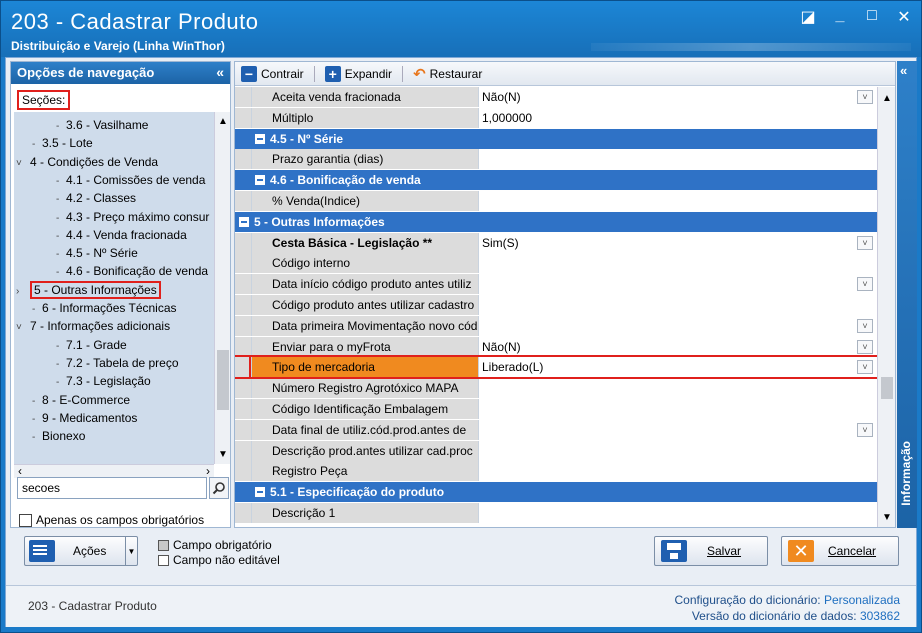 The height and width of the screenshot is (633, 922). Describe the element at coordinates (208, 471) in the screenshot. I see `scroll-right-icon: ›` at that location.